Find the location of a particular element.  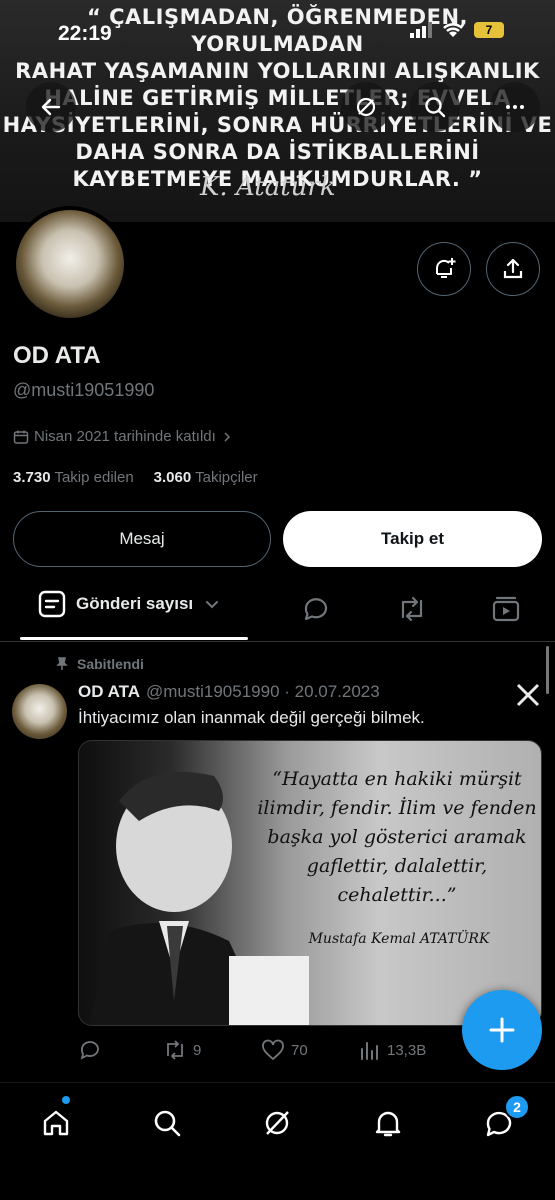

profile-avatar is located at coordinates (70, 264).